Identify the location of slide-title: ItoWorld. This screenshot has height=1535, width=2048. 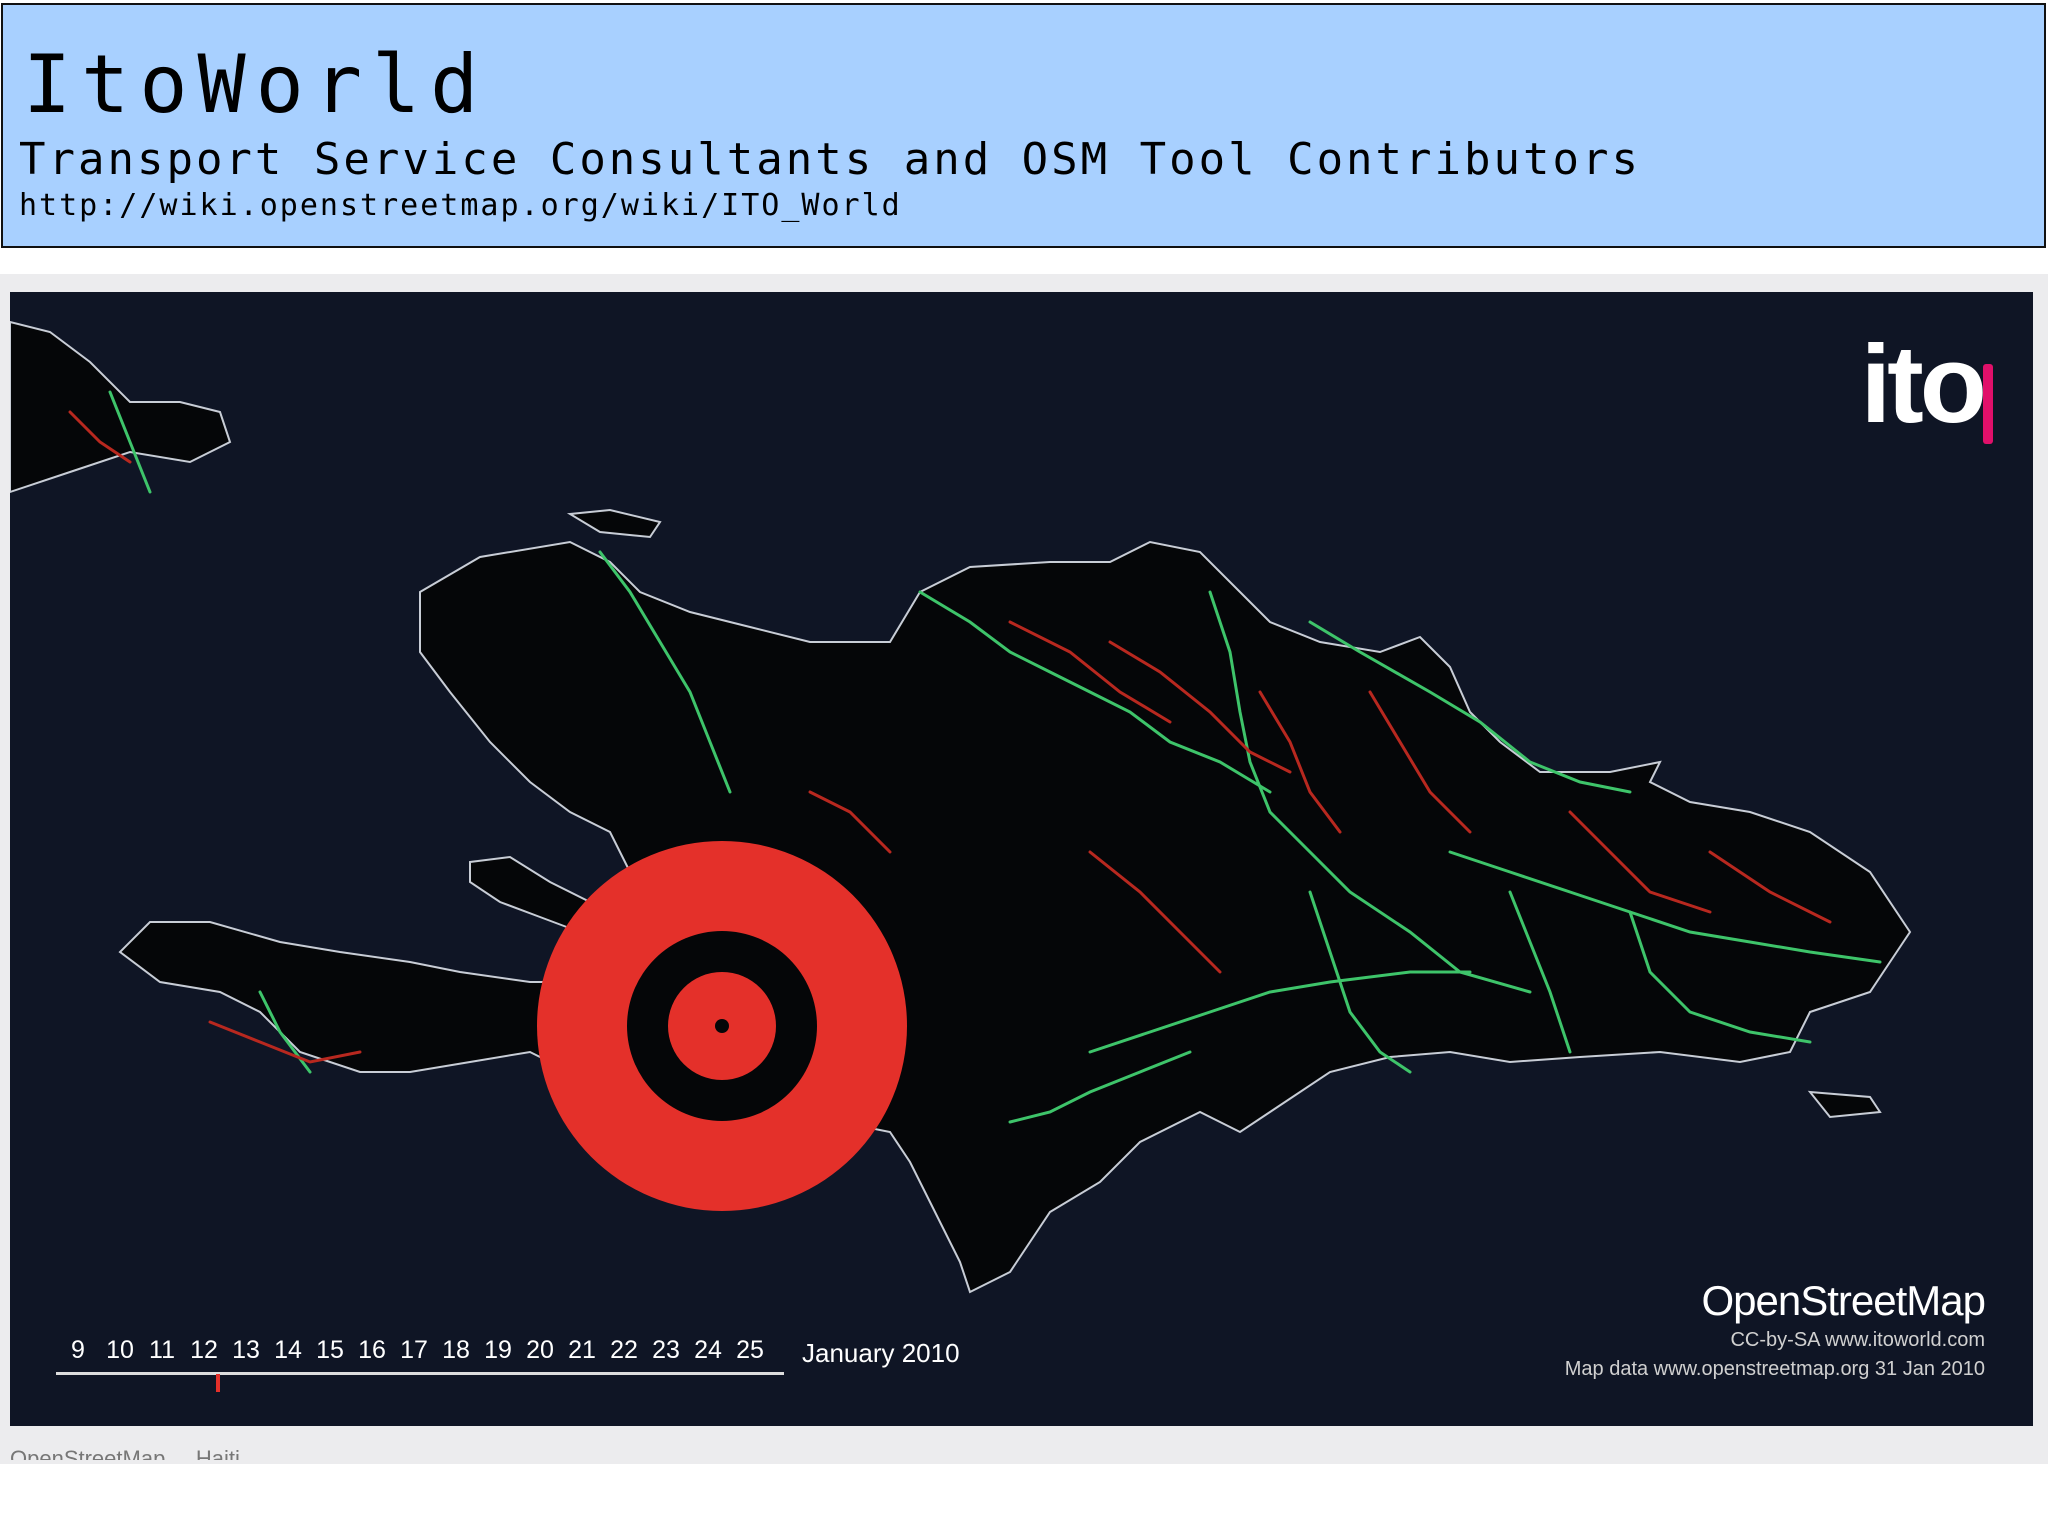
(256, 84).